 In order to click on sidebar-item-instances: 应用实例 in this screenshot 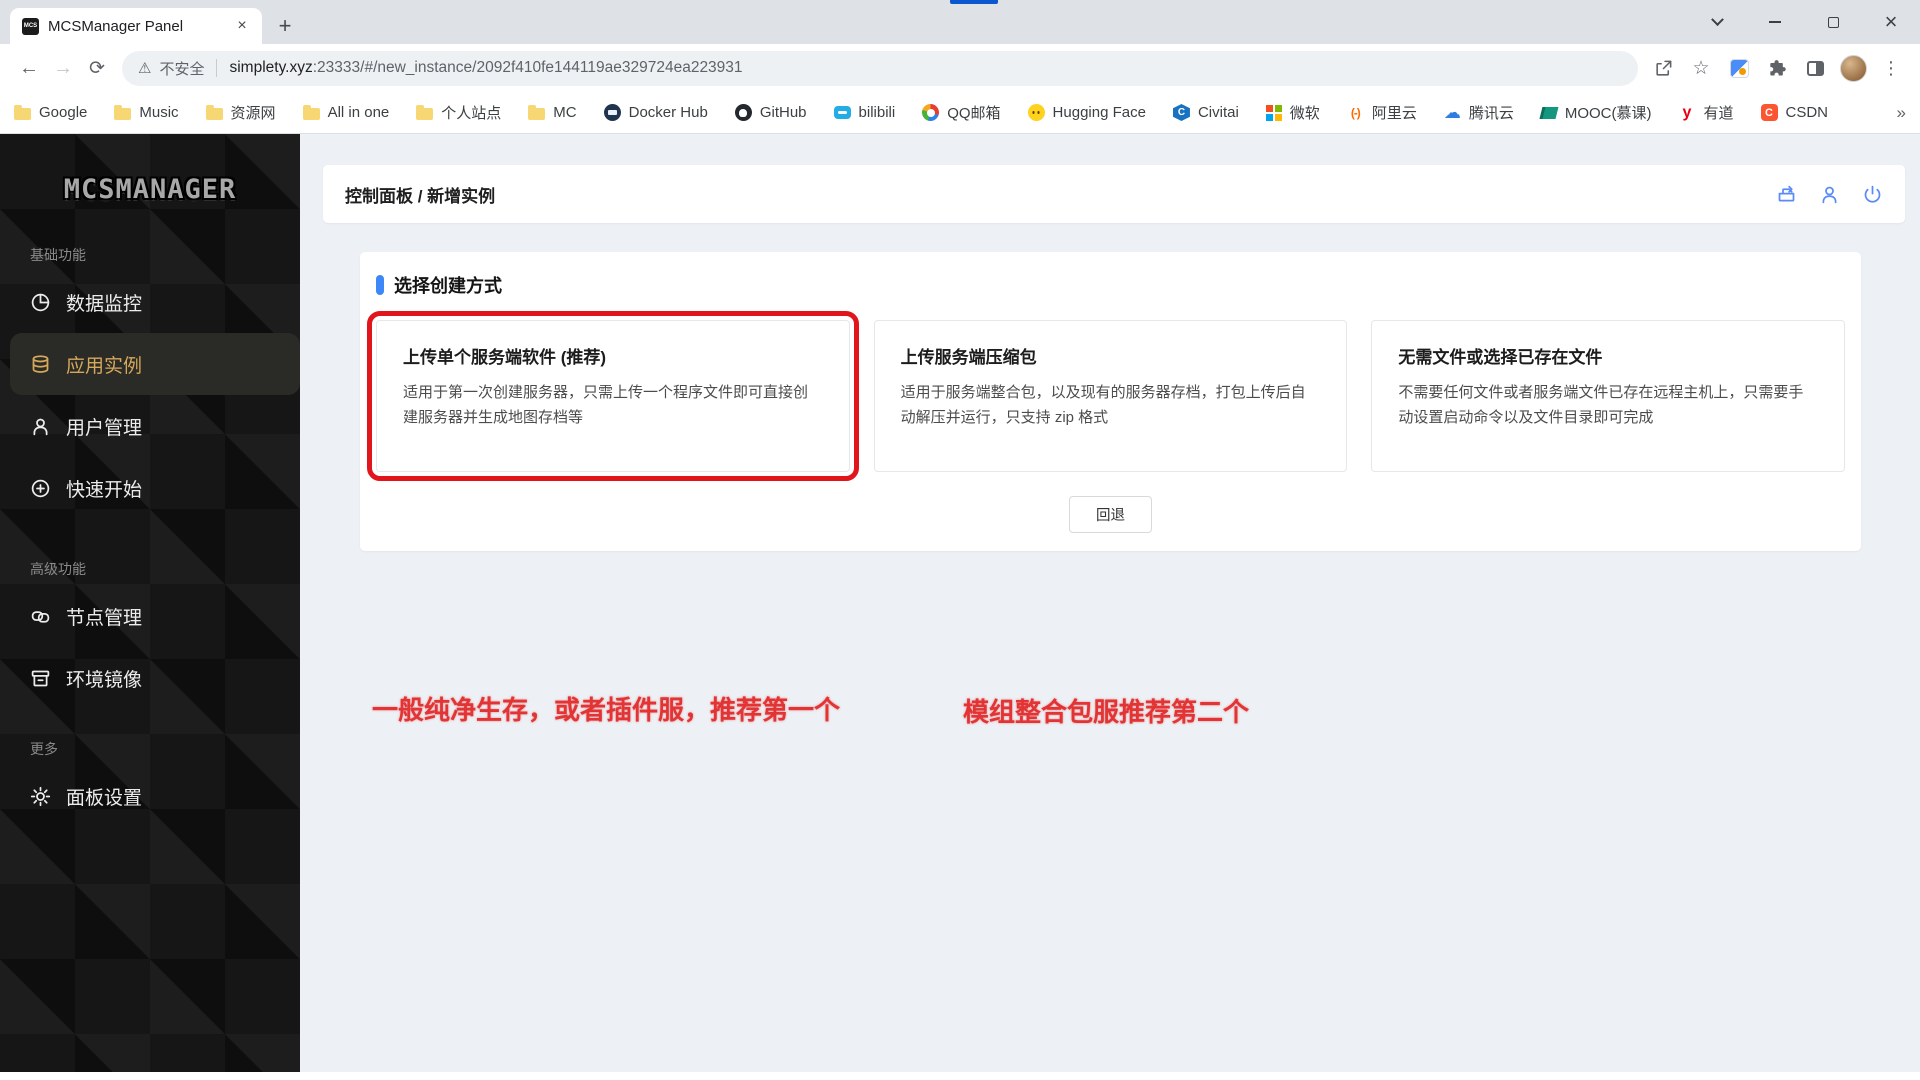, I will do `click(155, 364)`.